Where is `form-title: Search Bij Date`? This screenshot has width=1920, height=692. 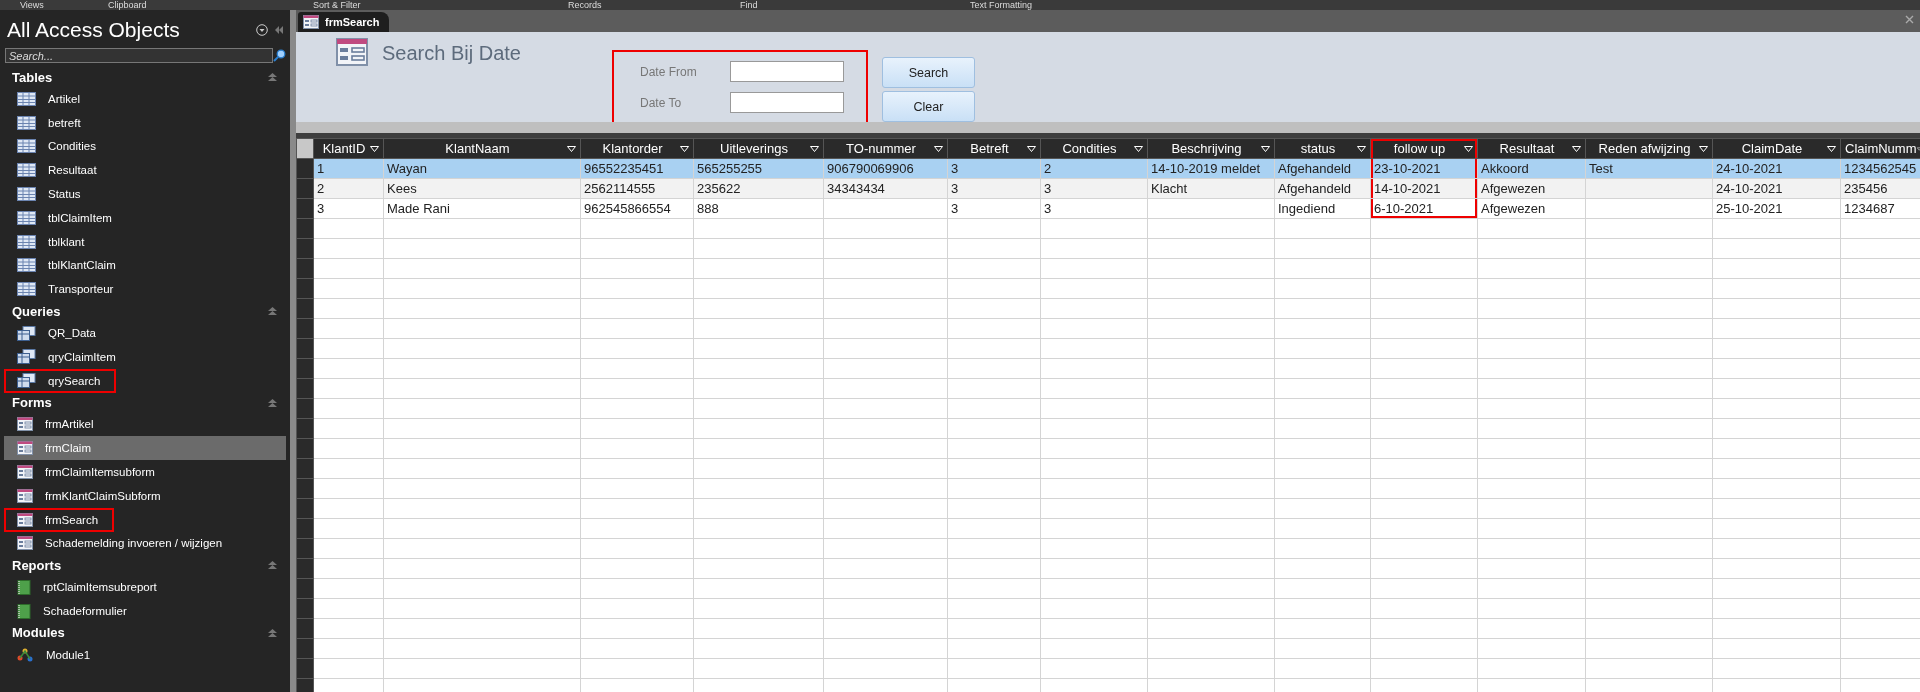 form-title: Search Bij Date is located at coordinates (452, 53).